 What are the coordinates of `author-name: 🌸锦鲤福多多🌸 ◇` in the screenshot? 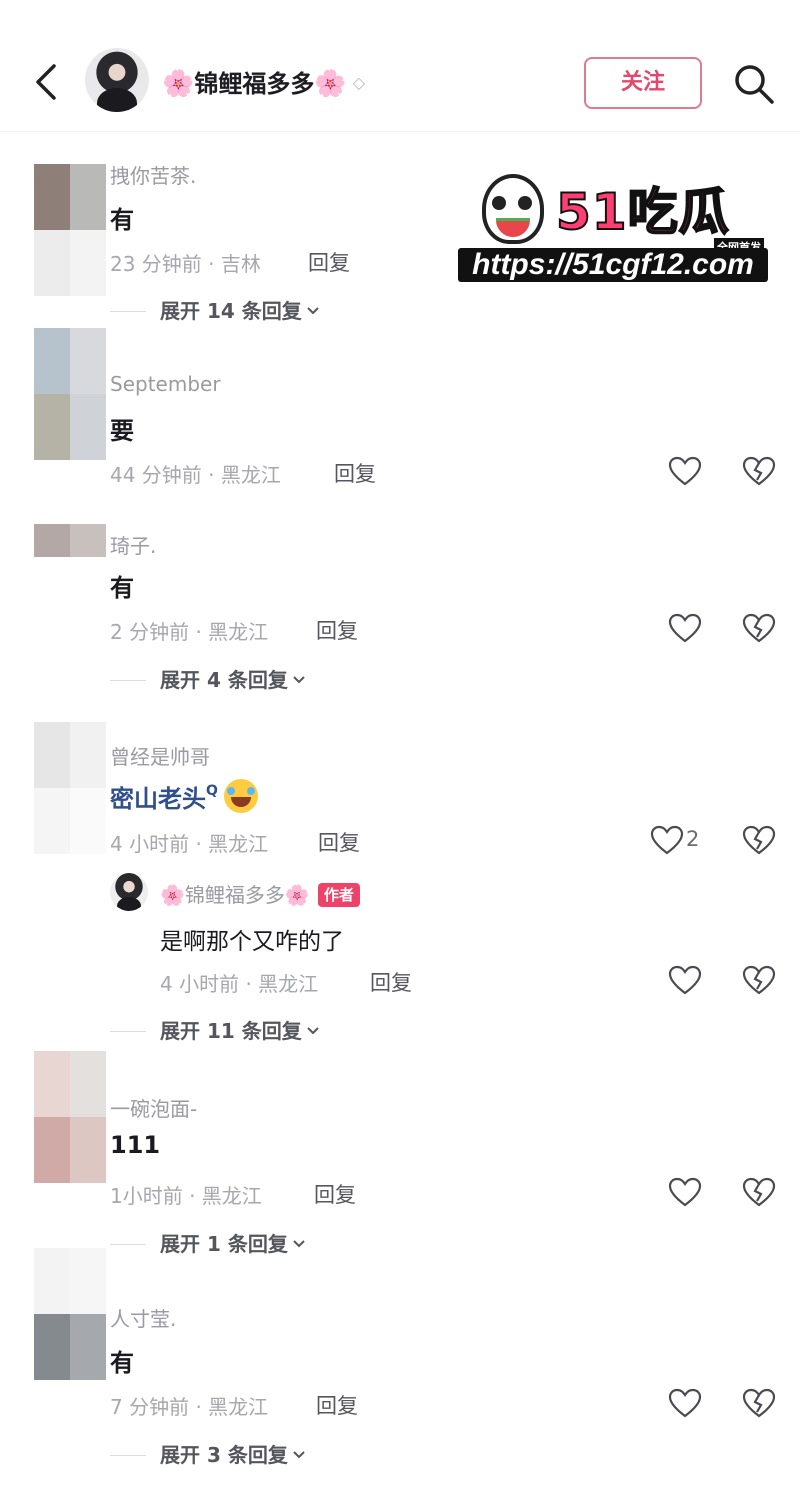 It's located at (263, 81).